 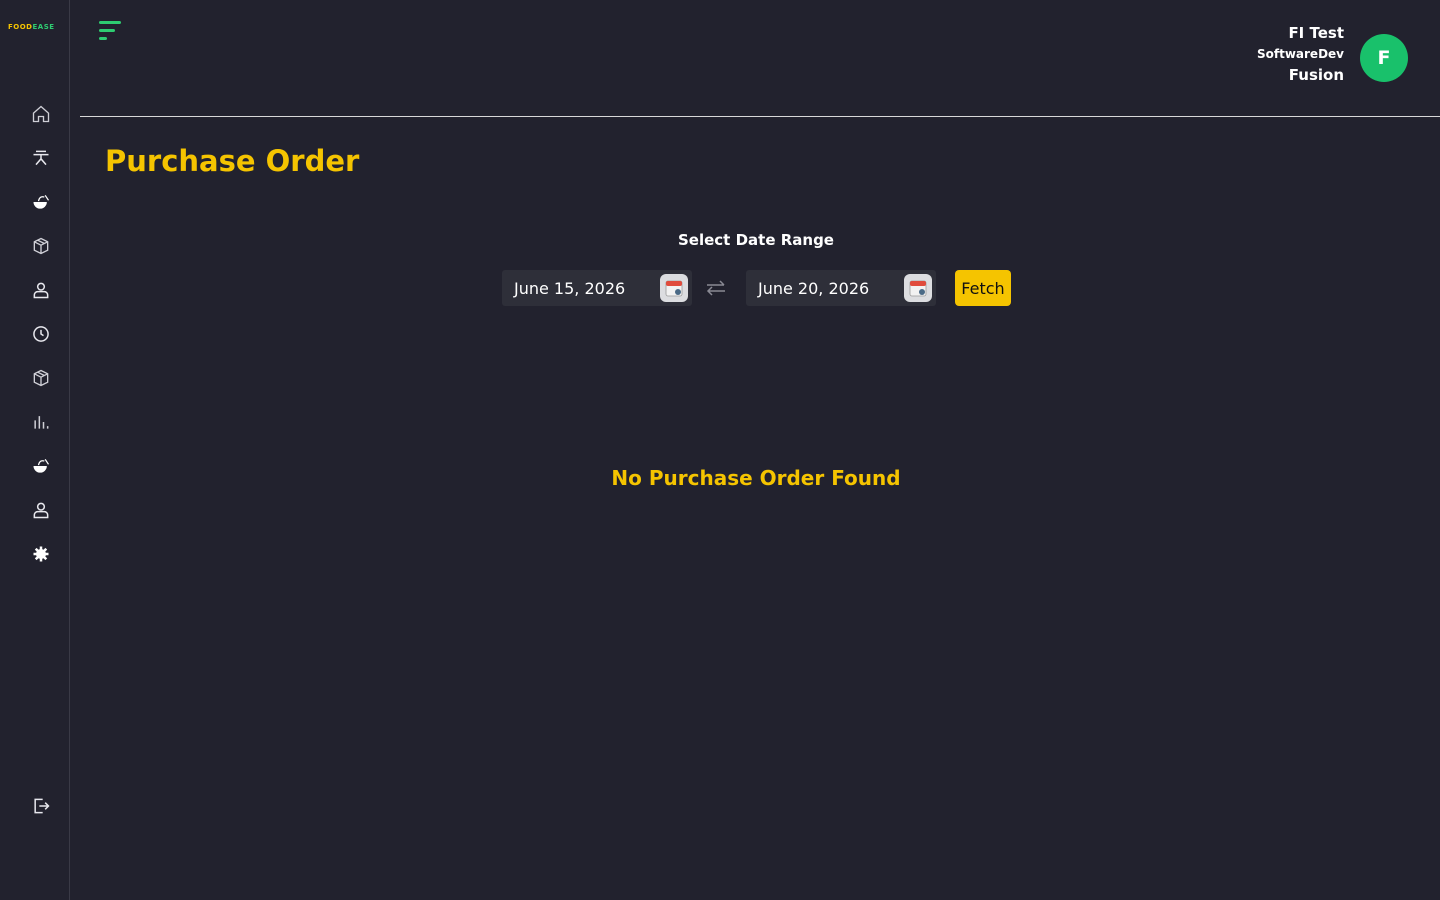 What do you see at coordinates (41, 114) in the screenshot?
I see `home-icon` at bounding box center [41, 114].